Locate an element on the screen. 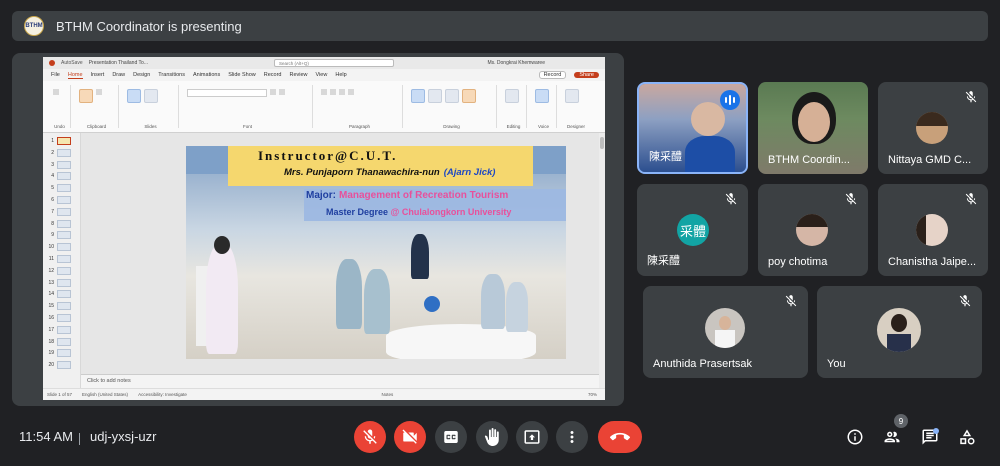 Image resolution: width=1000 pixels, height=466 pixels. ppt-record-button: Record is located at coordinates (552, 75).